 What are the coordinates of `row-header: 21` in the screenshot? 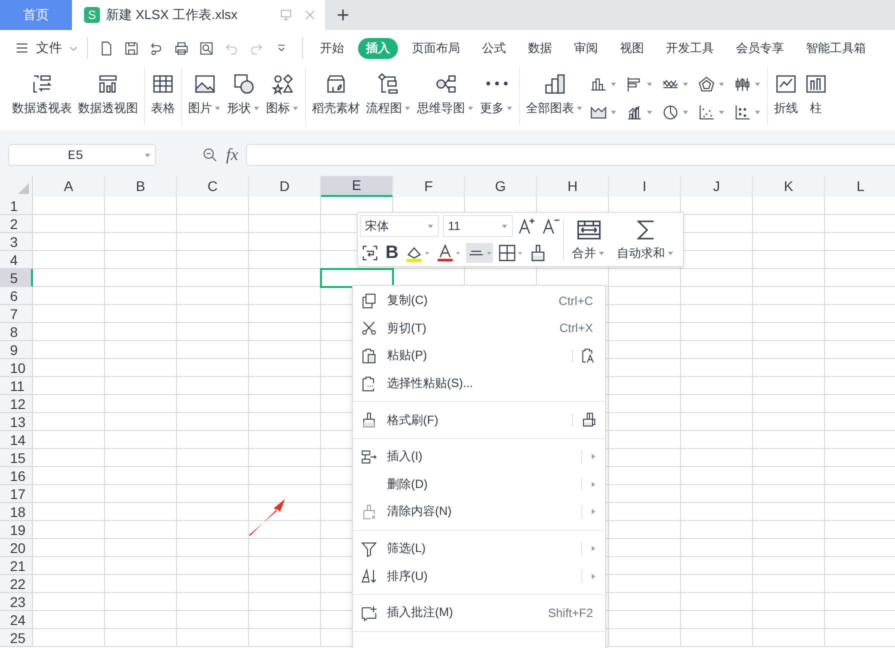 It's located at (16, 566).